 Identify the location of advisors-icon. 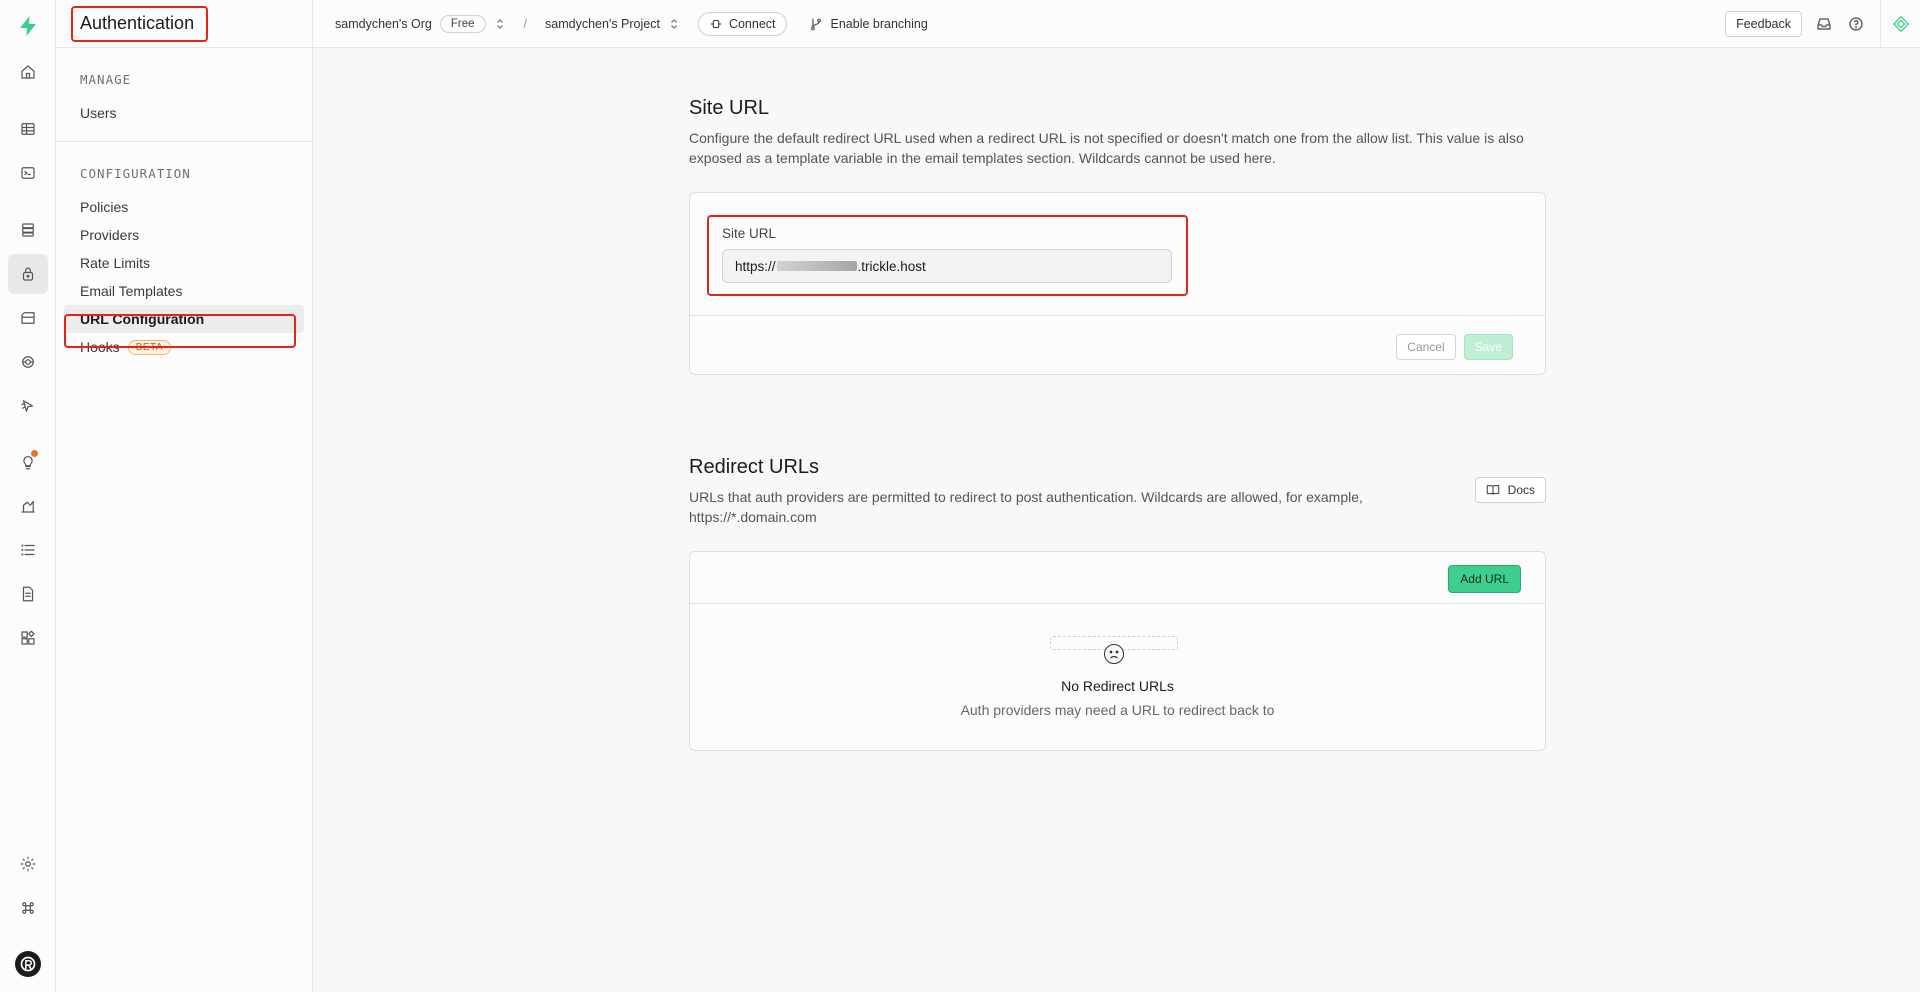
(28, 462).